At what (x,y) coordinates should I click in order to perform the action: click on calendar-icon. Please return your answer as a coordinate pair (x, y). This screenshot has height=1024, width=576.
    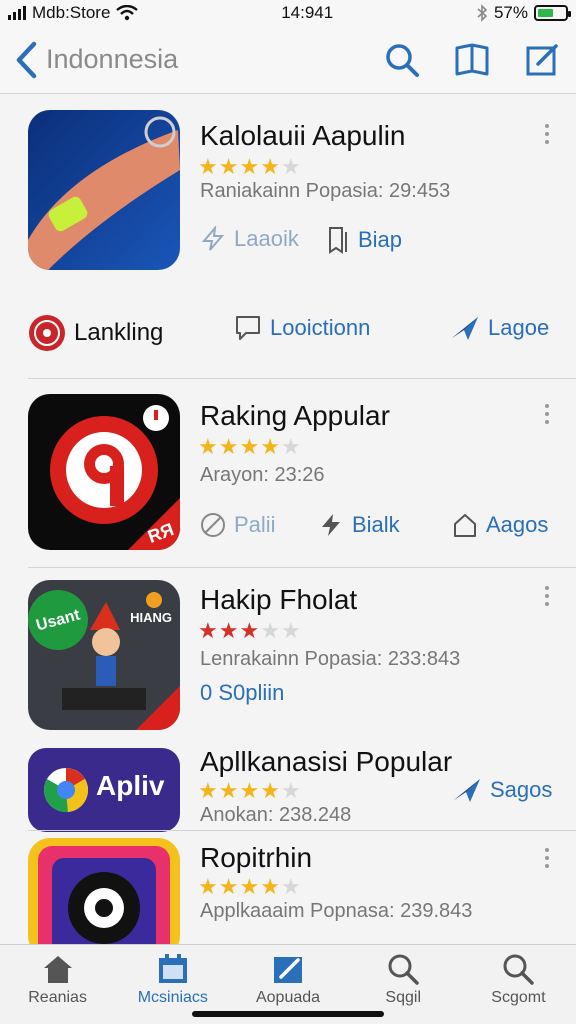
    Looking at the image, I should click on (172, 968).